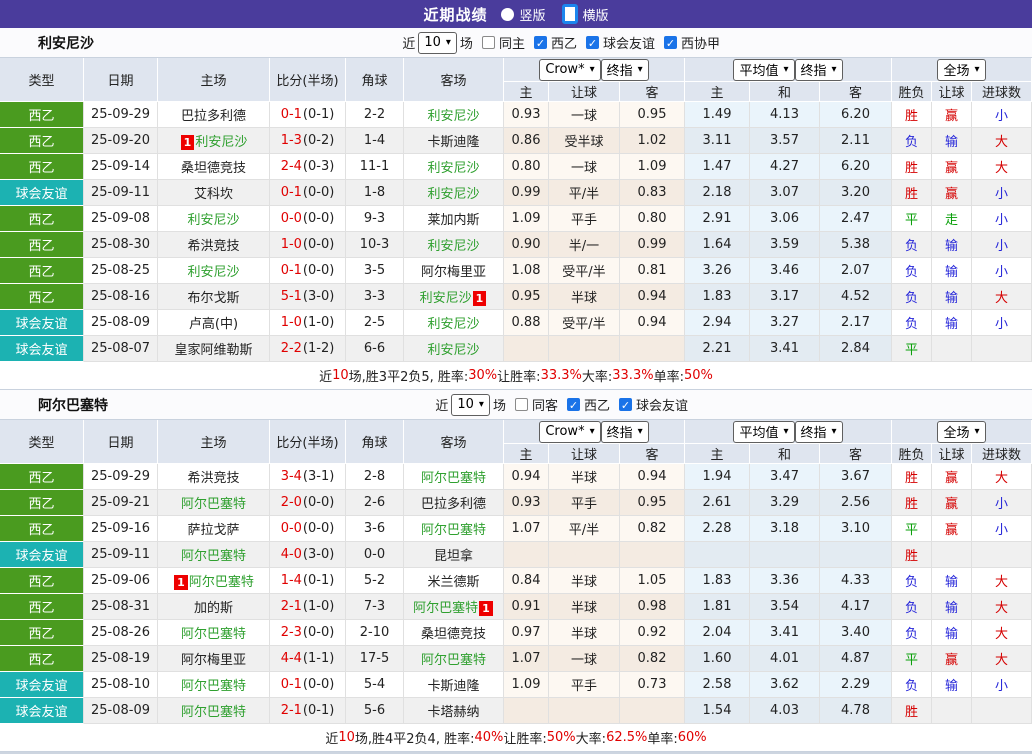  I want to click on column-header-4: 角球, so click(375, 80).